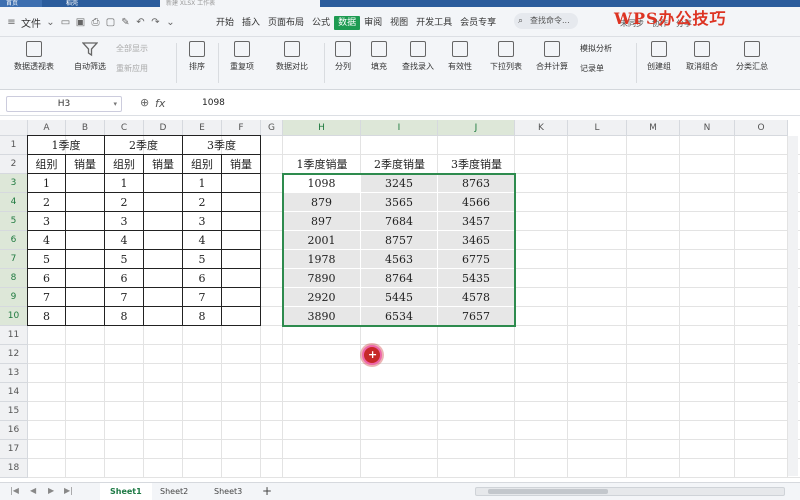 This screenshot has height=500, width=800. What do you see at coordinates (14, 297) in the screenshot?
I see `row-header-9: 9` at bounding box center [14, 297].